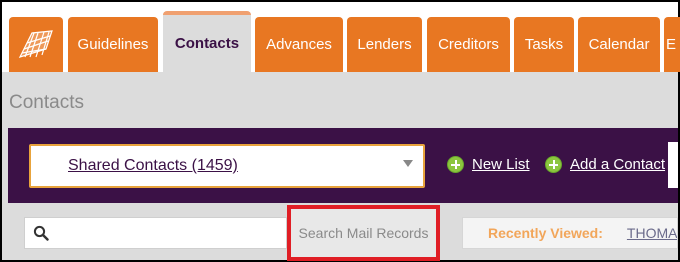  I want to click on contact-list-select-value: Shared Contacts (1459), so click(153, 165).